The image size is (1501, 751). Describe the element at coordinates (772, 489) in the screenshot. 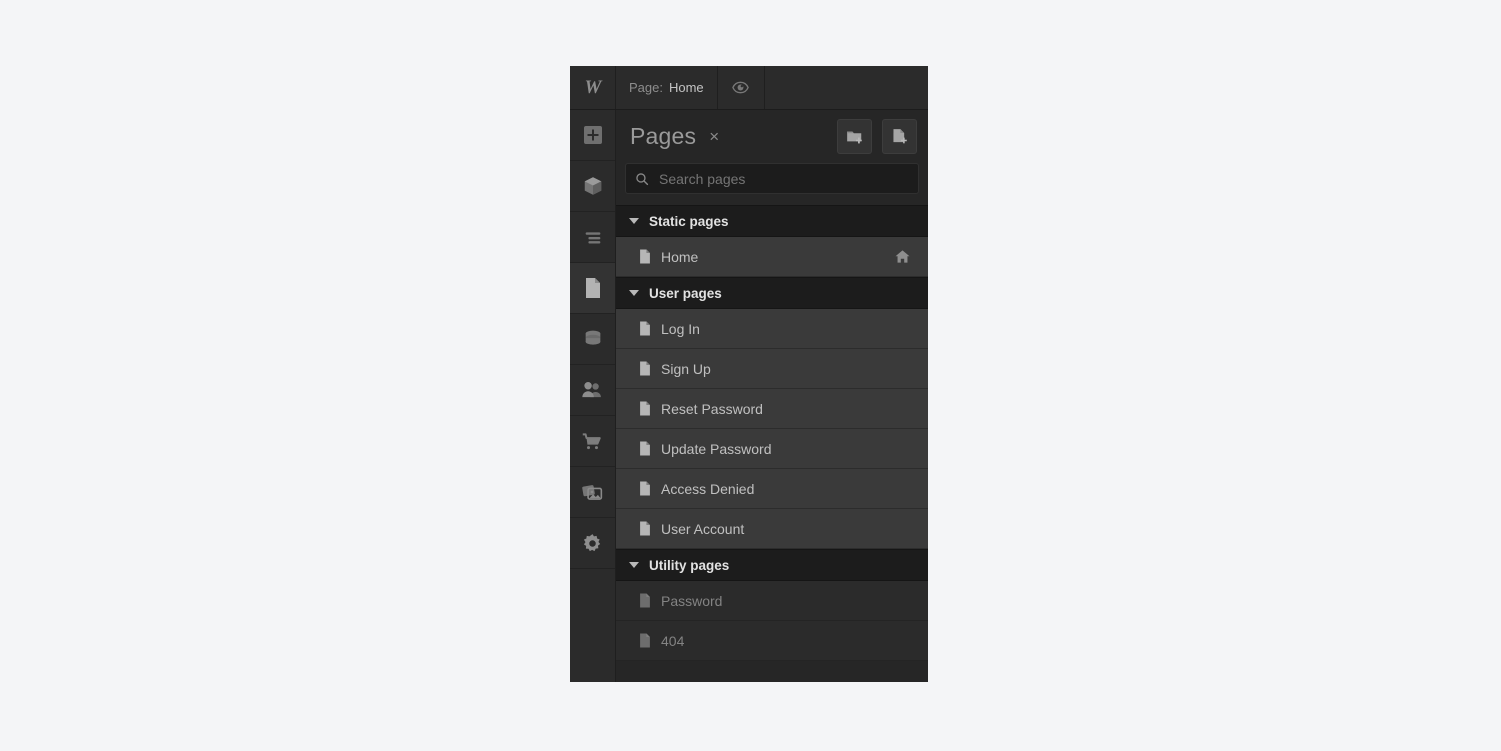

I see `page-list-item: Access Denied` at that location.